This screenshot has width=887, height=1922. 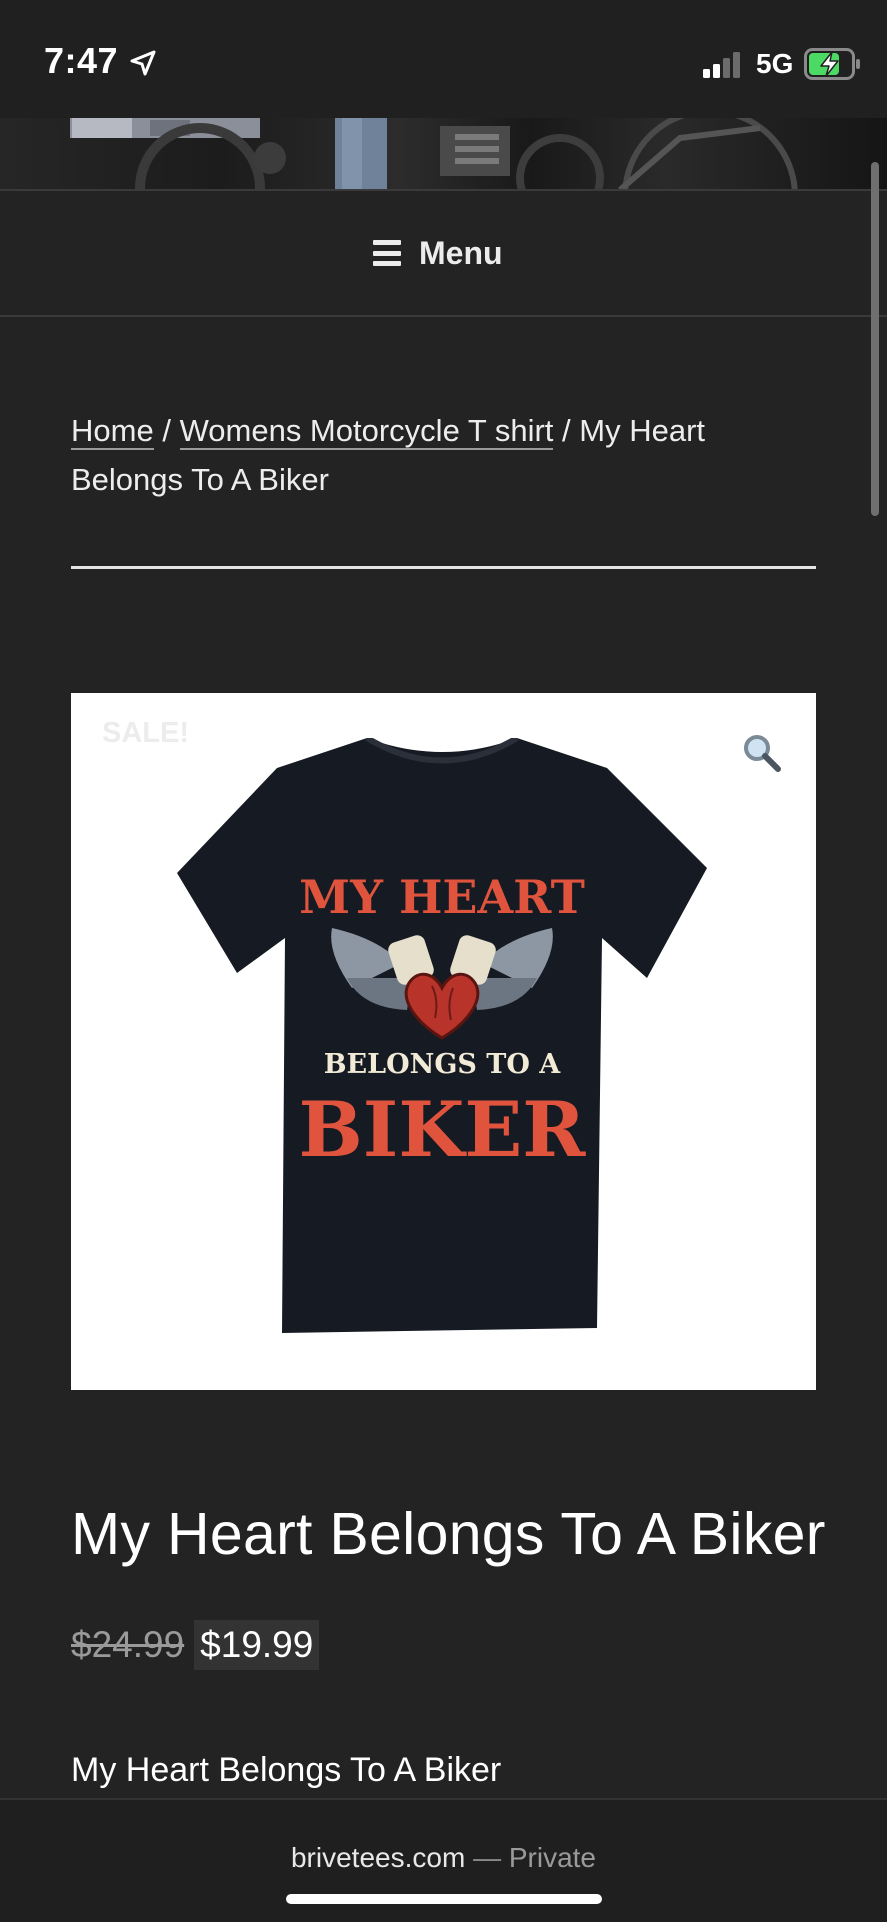 I want to click on menu-button: Menu, so click(x=438, y=253).